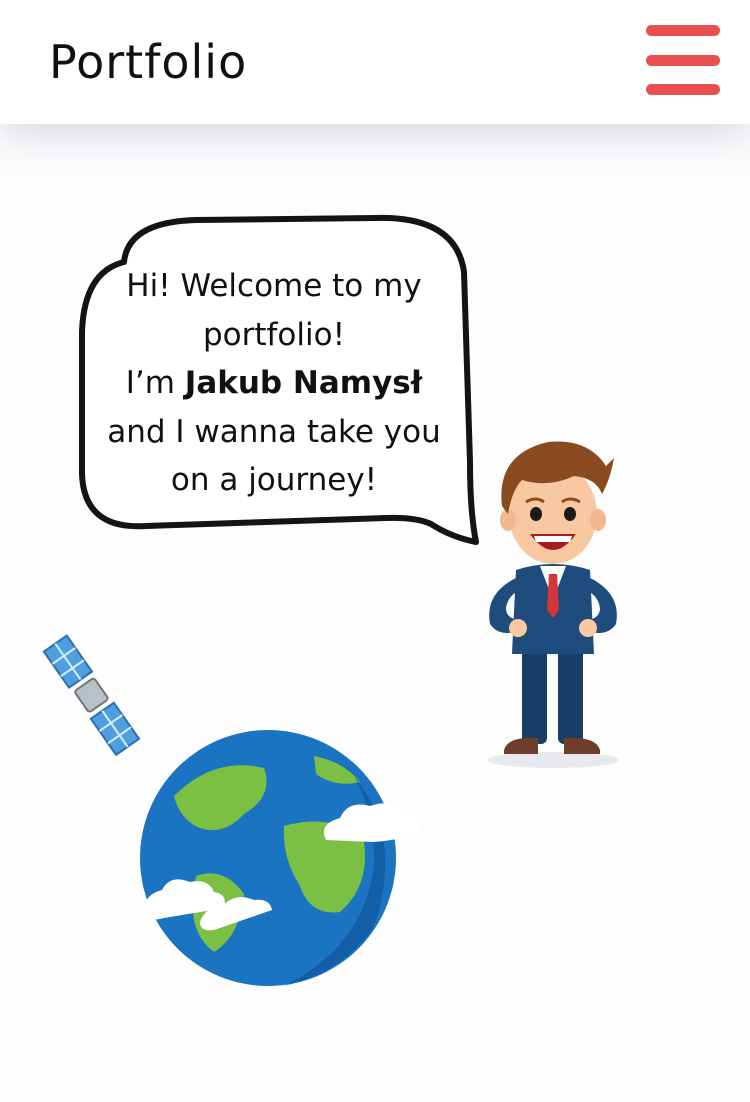 This screenshot has width=750, height=1102. Describe the element at coordinates (280, 858) in the screenshot. I see `earth-globe-illustration` at that location.